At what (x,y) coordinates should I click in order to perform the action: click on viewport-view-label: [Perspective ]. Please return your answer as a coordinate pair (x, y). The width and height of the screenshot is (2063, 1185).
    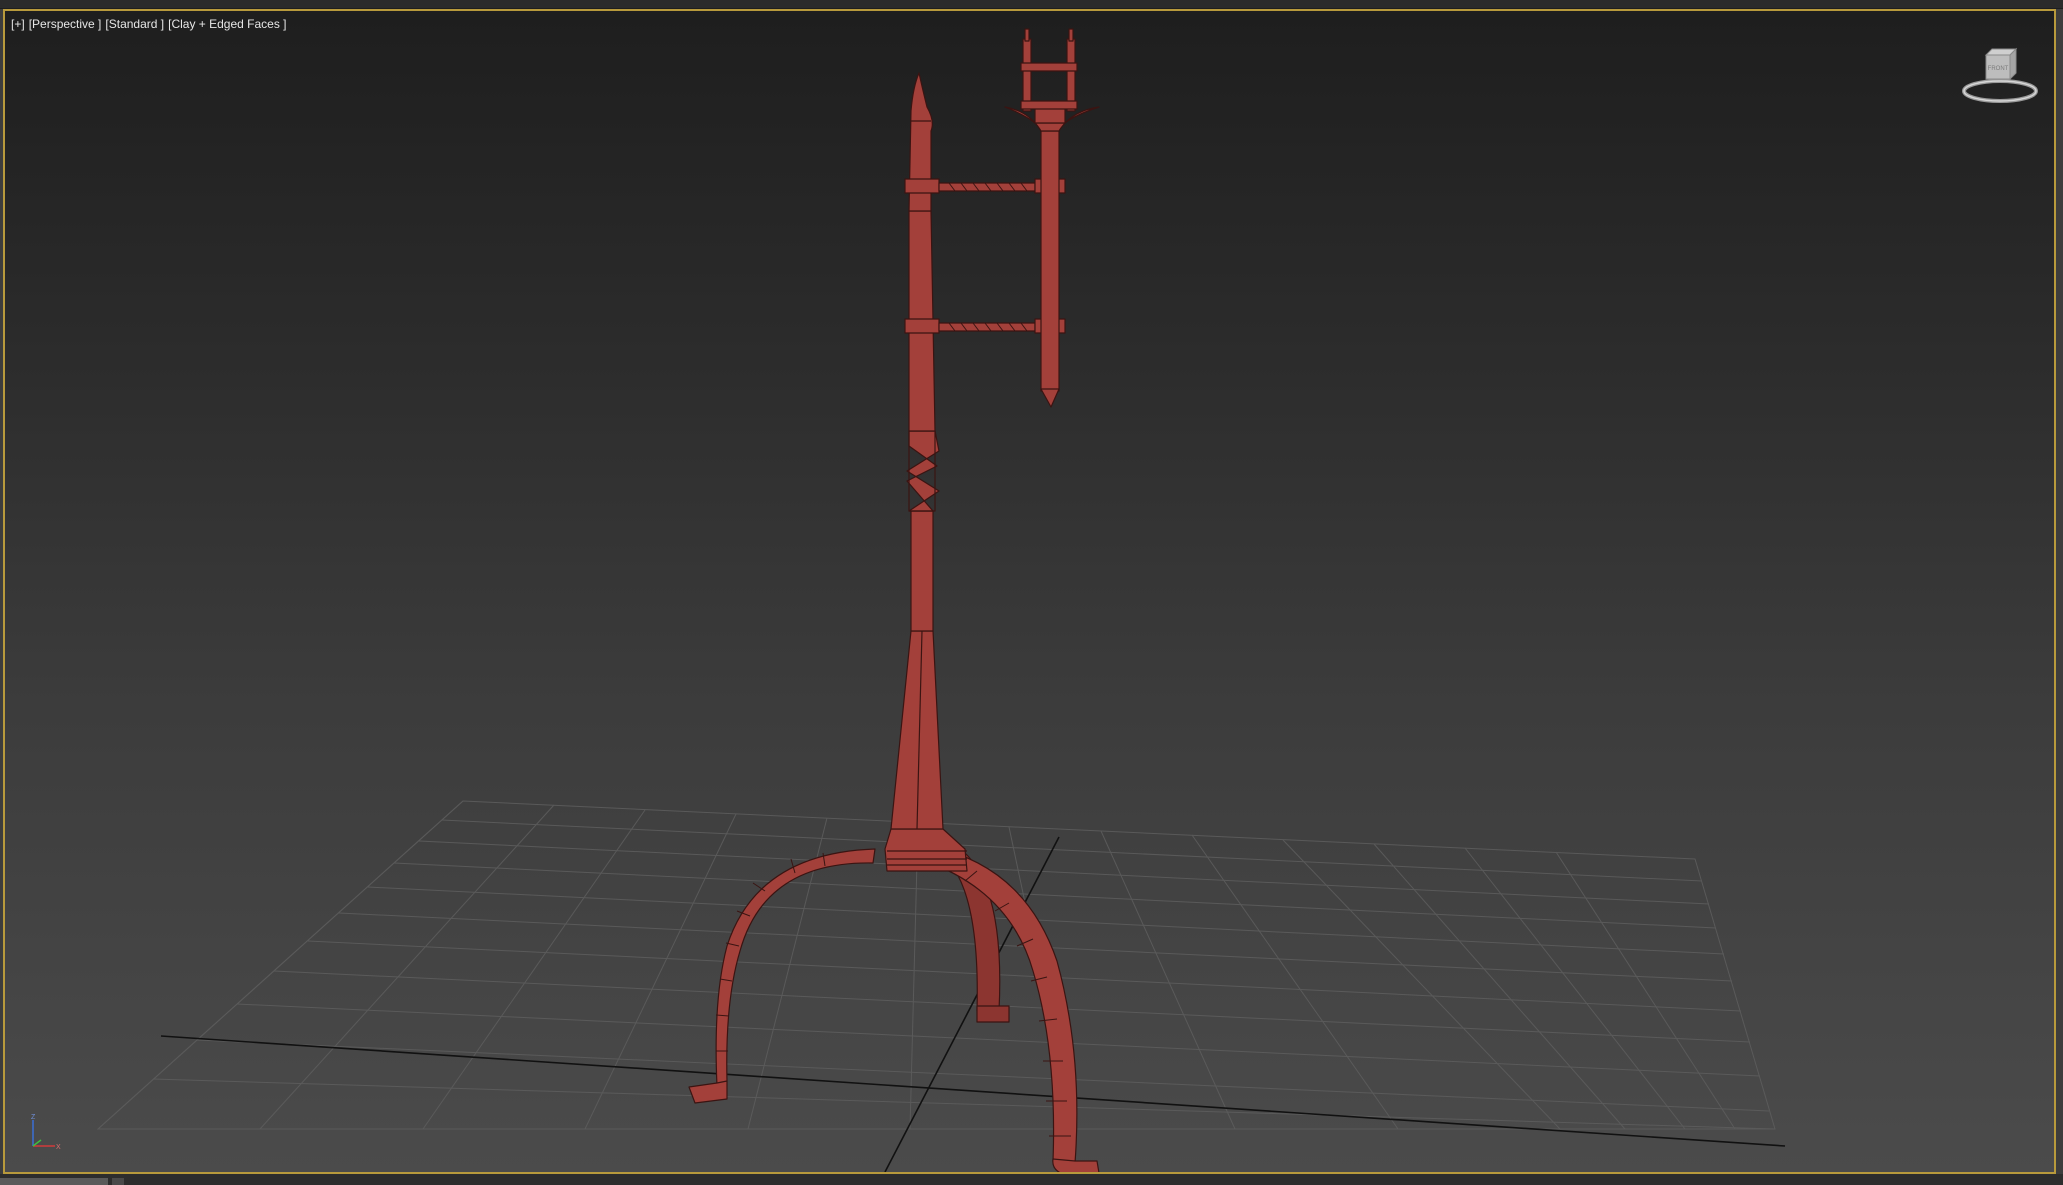
    Looking at the image, I should click on (65, 24).